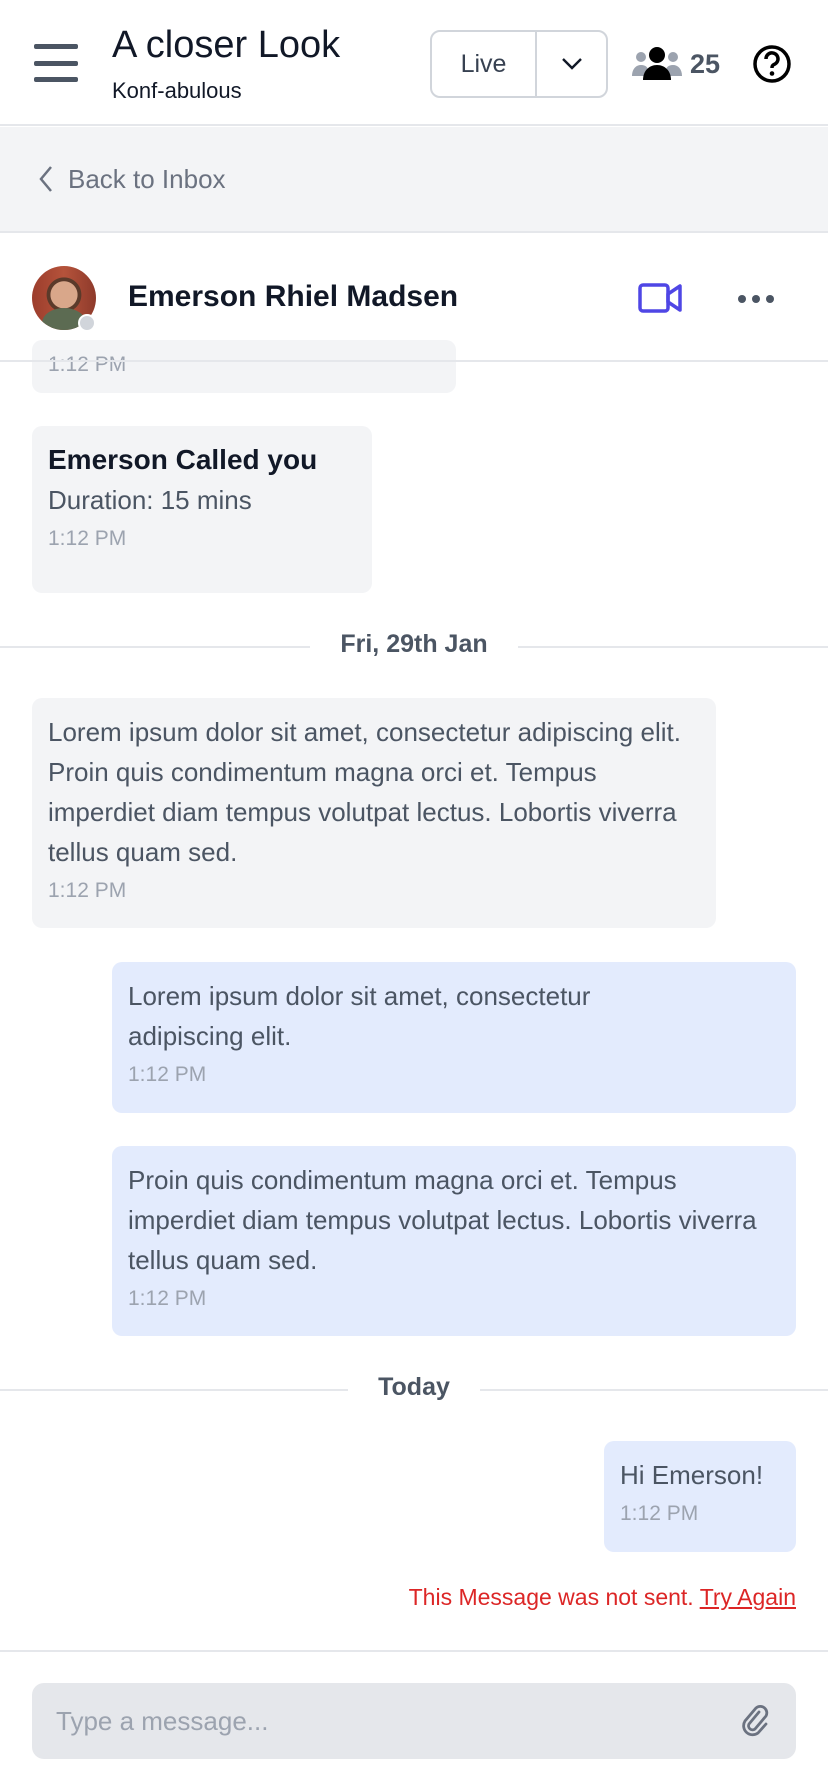 This screenshot has height=1792, width=828. Describe the element at coordinates (177, 90) in the screenshot. I see `page-subtitle: Konf-abulous` at that location.